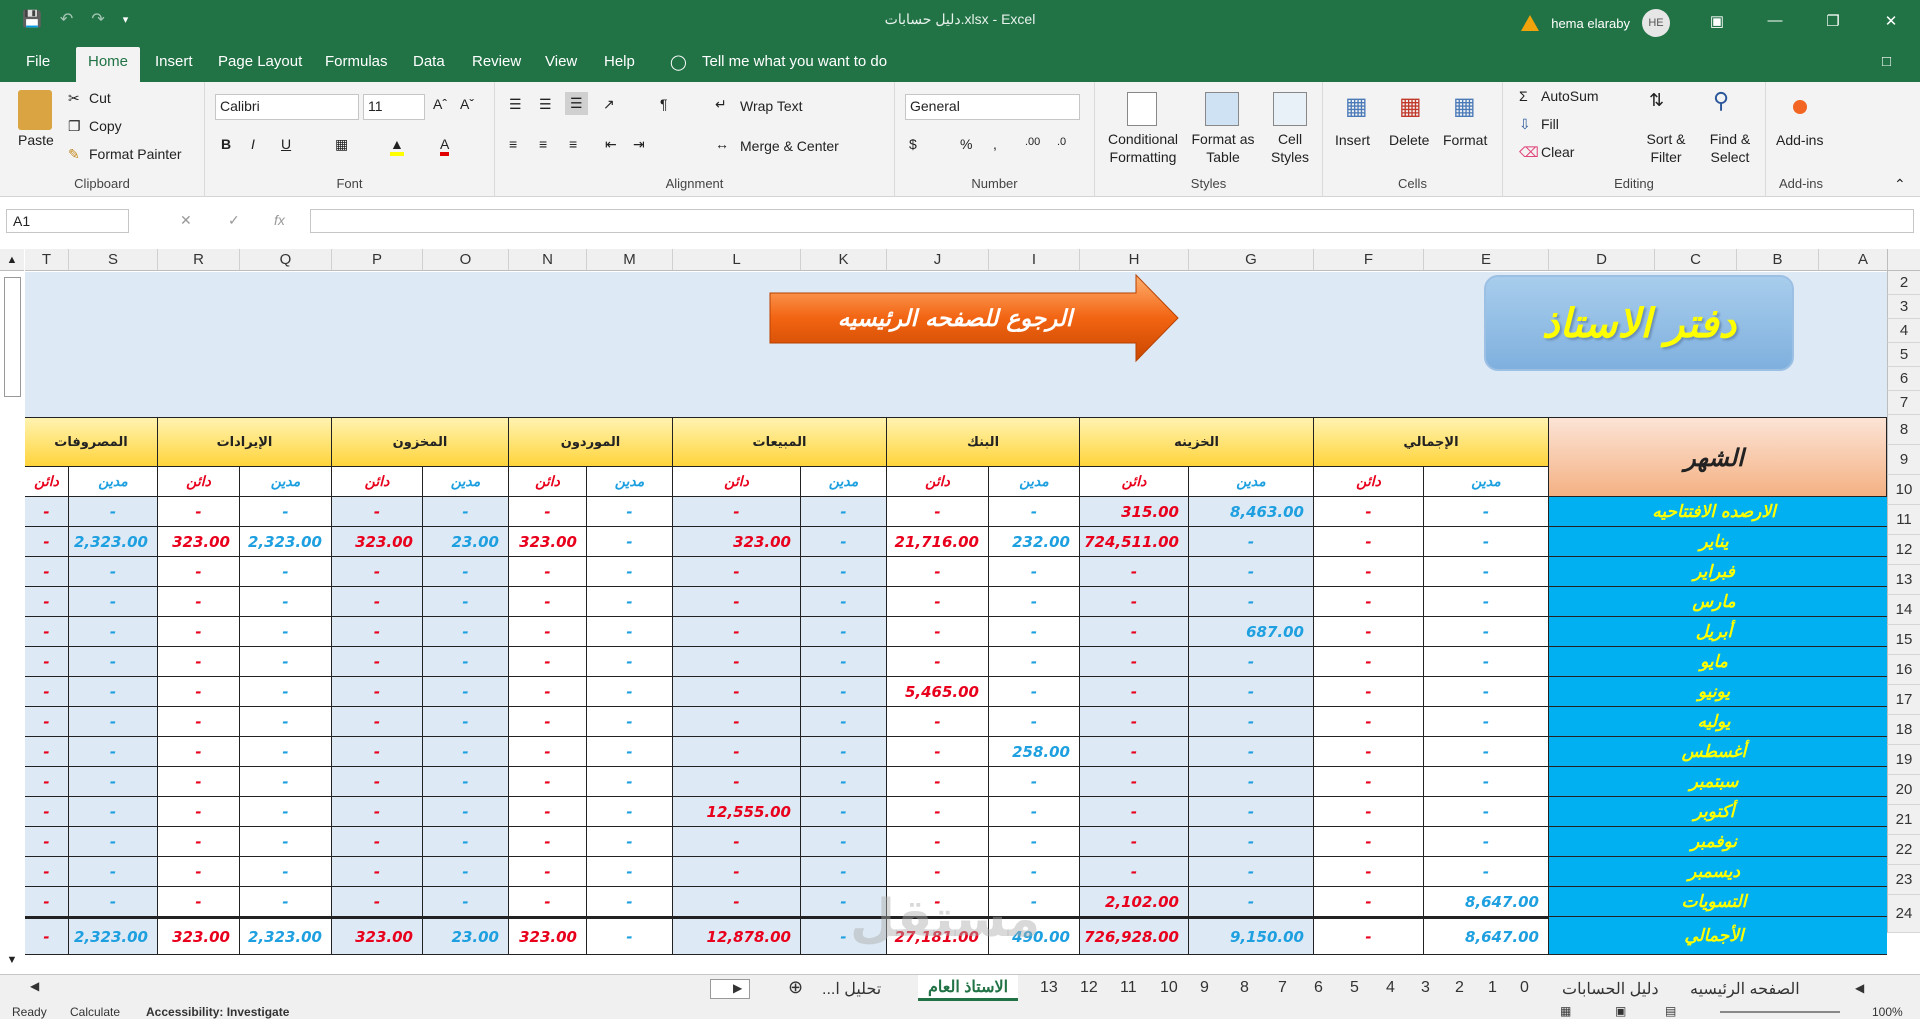 The image size is (1920, 1019). I want to click on column-header-r: R, so click(199, 260).